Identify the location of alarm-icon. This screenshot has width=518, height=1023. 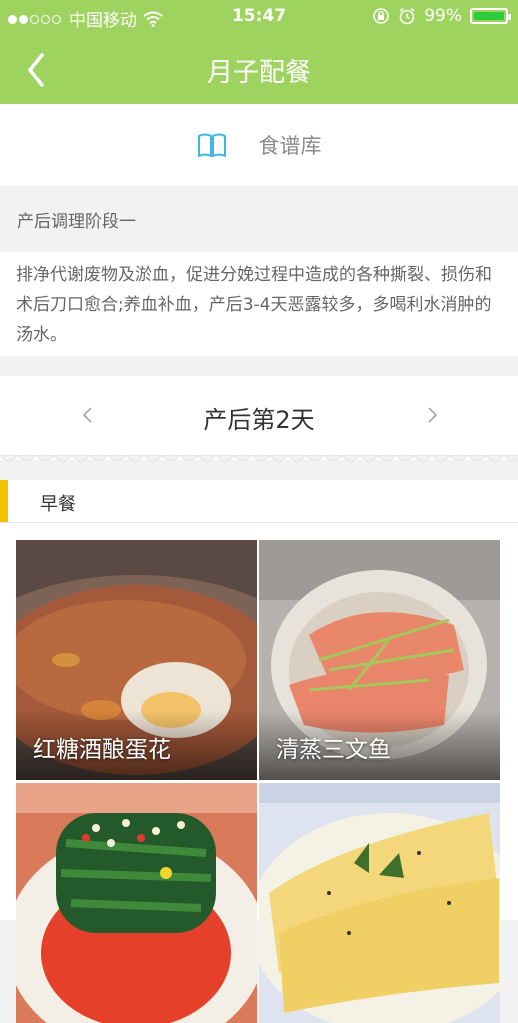
(407, 16).